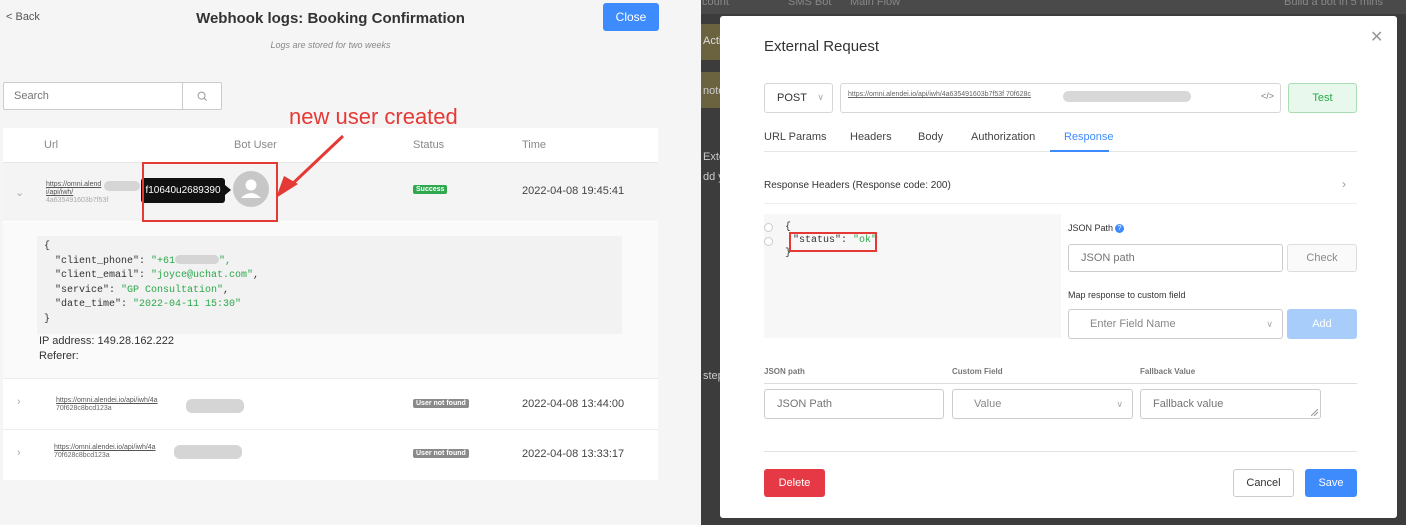 This screenshot has height=525, width=1406. I want to click on custom-field-placeholder: Enter Field Name, so click(1133, 324).